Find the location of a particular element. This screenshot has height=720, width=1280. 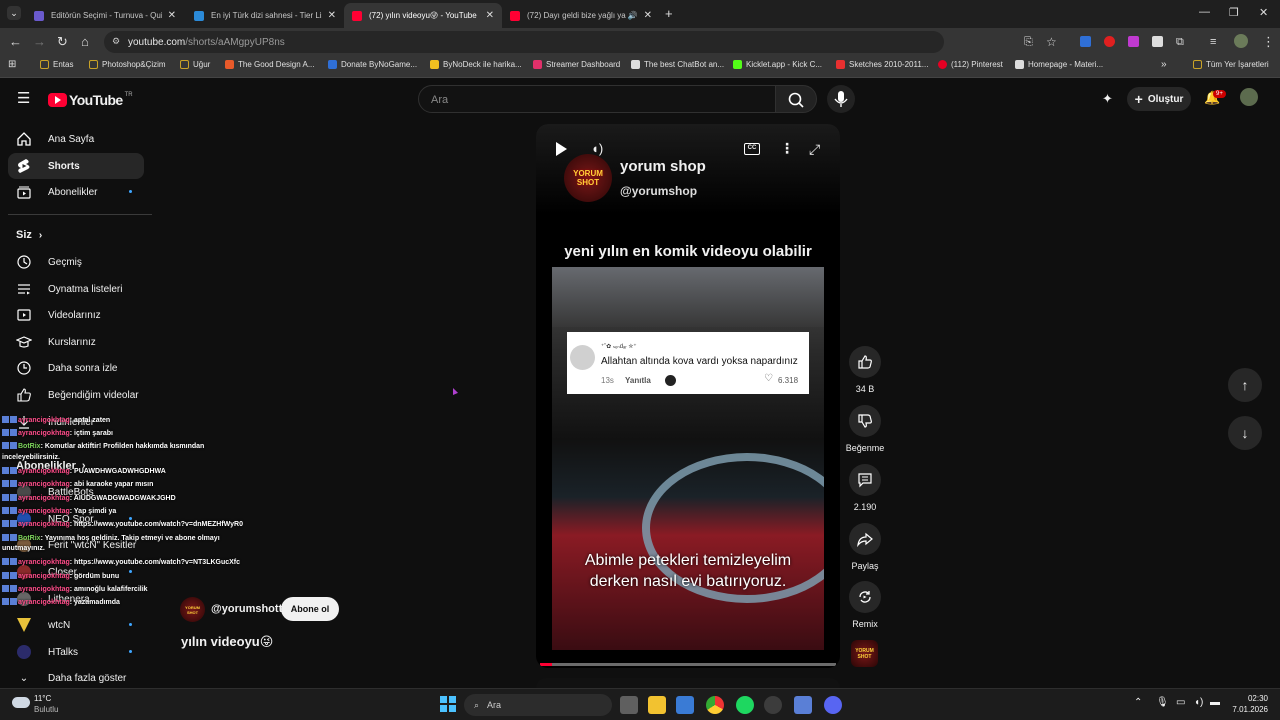

channel-logo: YORUM SHOT is located at coordinates (588, 178).